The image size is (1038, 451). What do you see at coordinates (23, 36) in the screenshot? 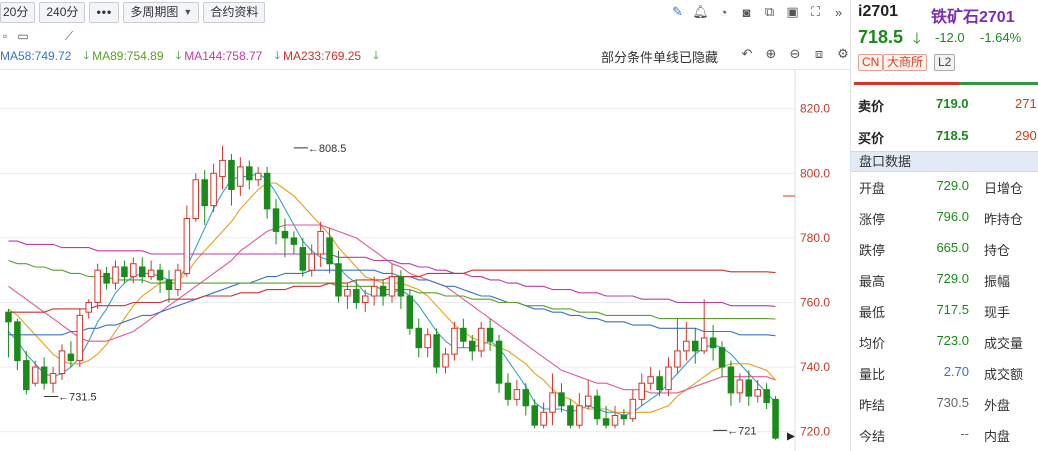
I see `comment-icon: ▭` at bounding box center [23, 36].